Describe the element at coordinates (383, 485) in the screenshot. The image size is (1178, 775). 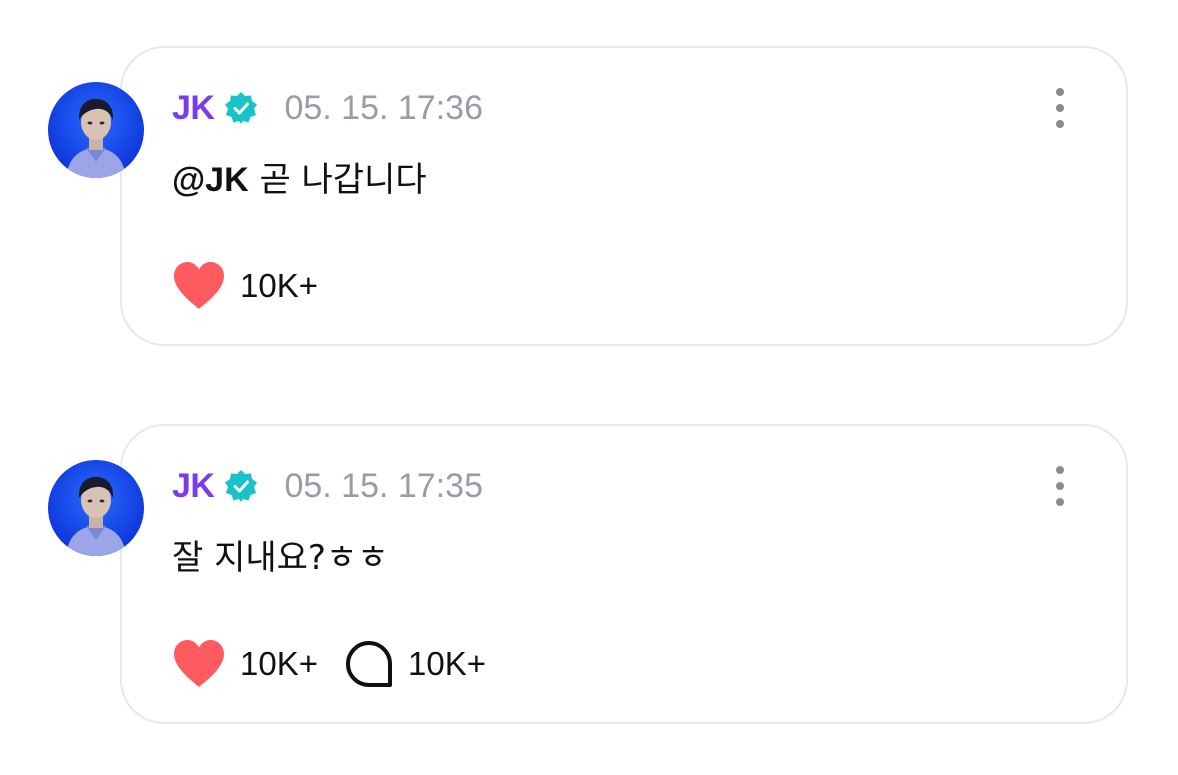
I see `post-timestamp: 05. 15. 17:35` at that location.